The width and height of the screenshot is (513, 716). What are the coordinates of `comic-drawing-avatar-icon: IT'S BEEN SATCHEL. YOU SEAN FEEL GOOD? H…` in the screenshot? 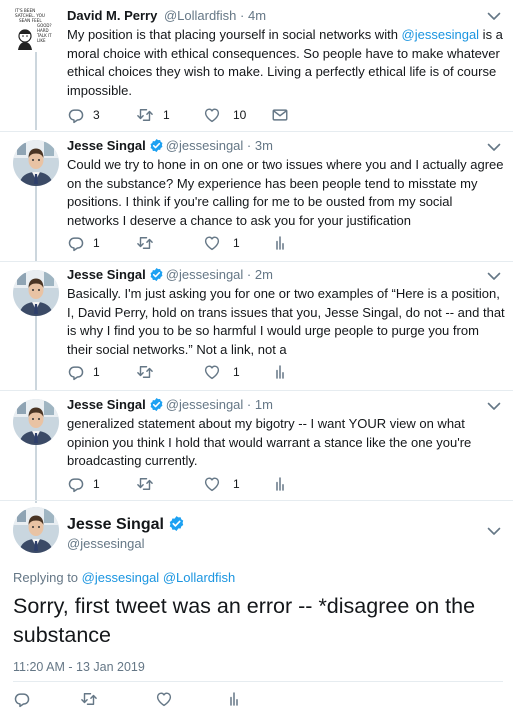 It's located at (36, 29).